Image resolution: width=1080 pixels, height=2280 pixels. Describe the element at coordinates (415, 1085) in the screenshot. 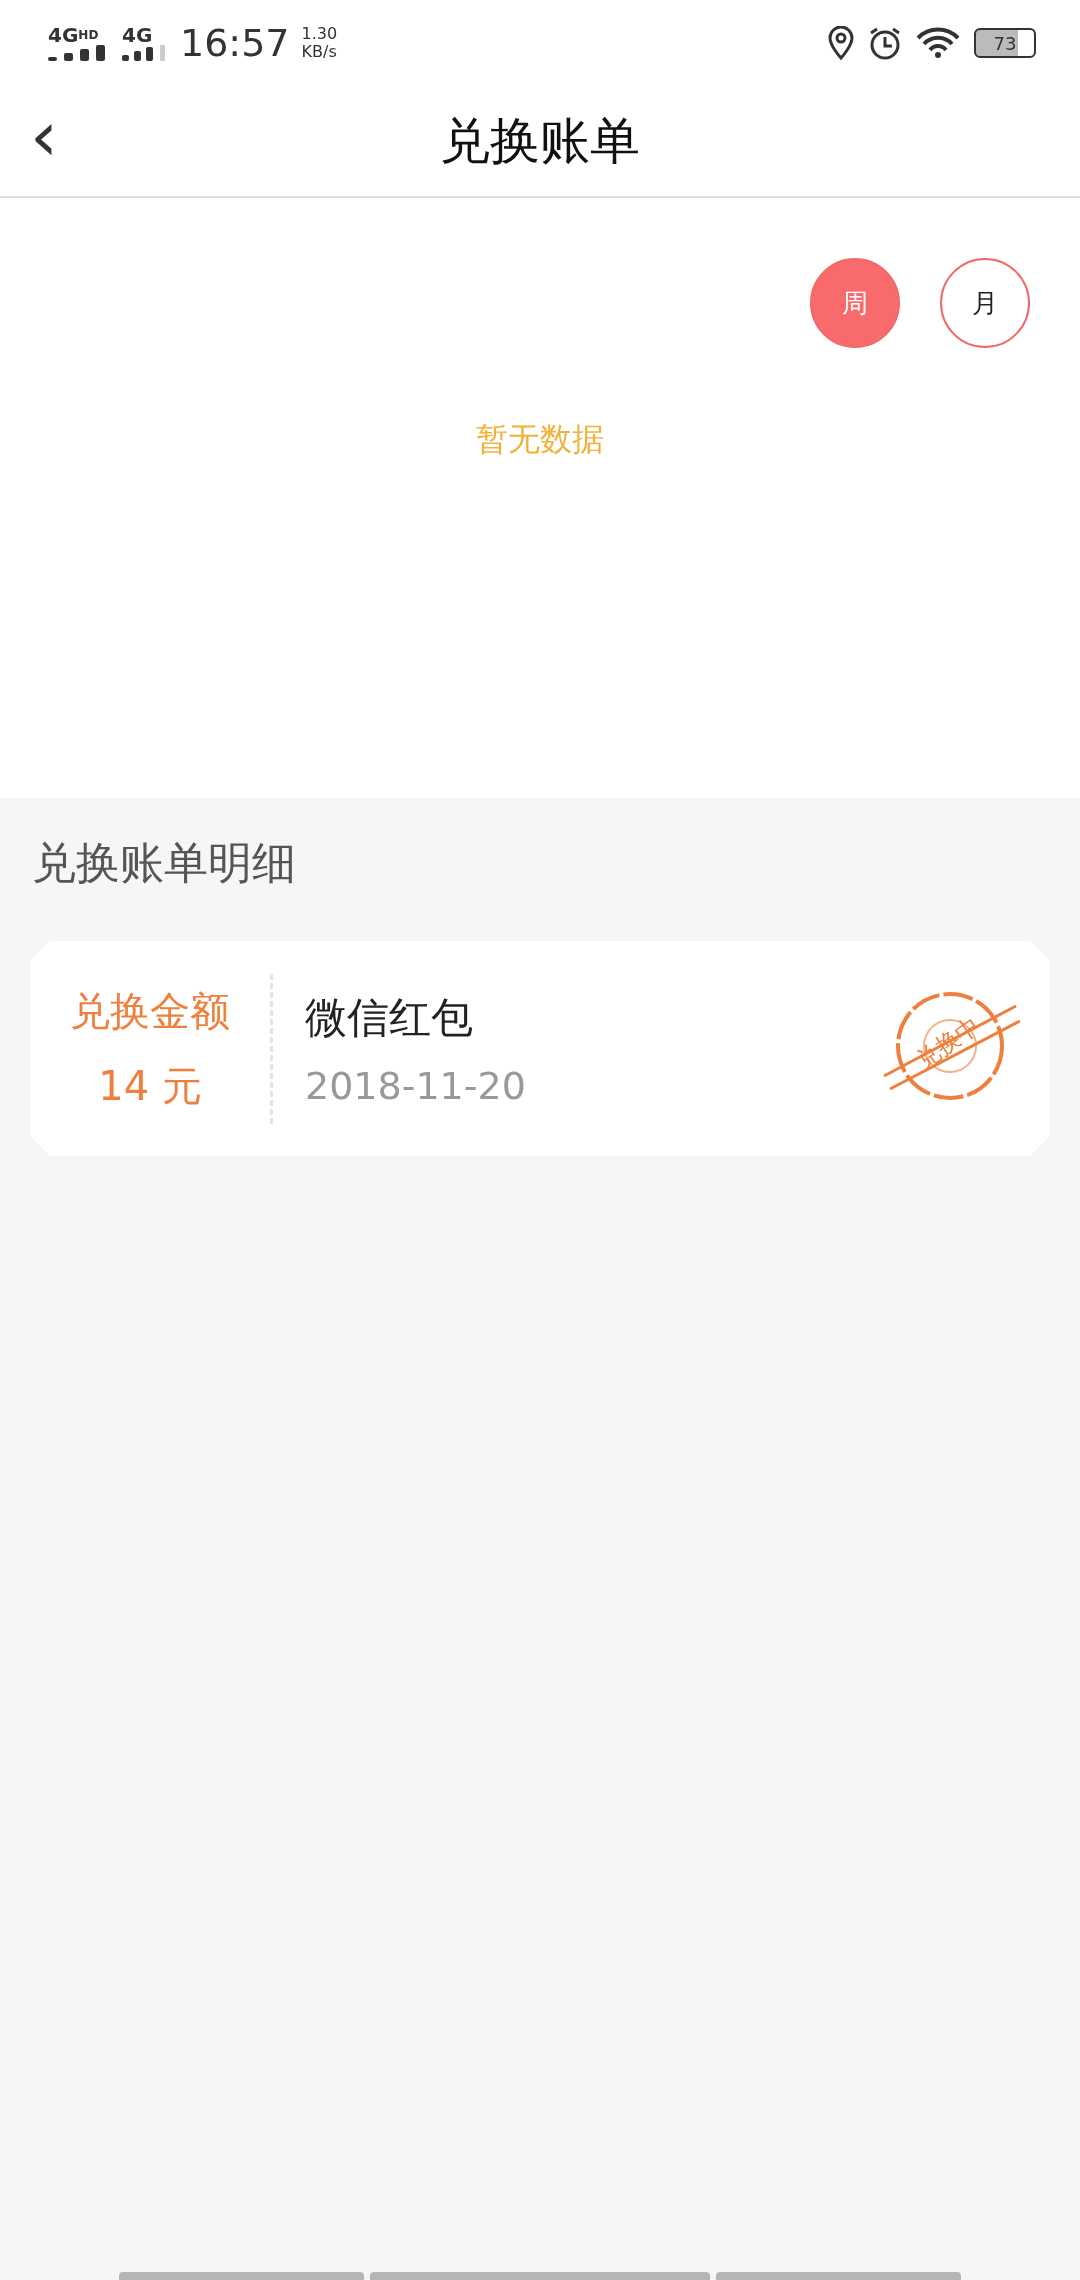

I see `record-date: 2018-11-20` at that location.